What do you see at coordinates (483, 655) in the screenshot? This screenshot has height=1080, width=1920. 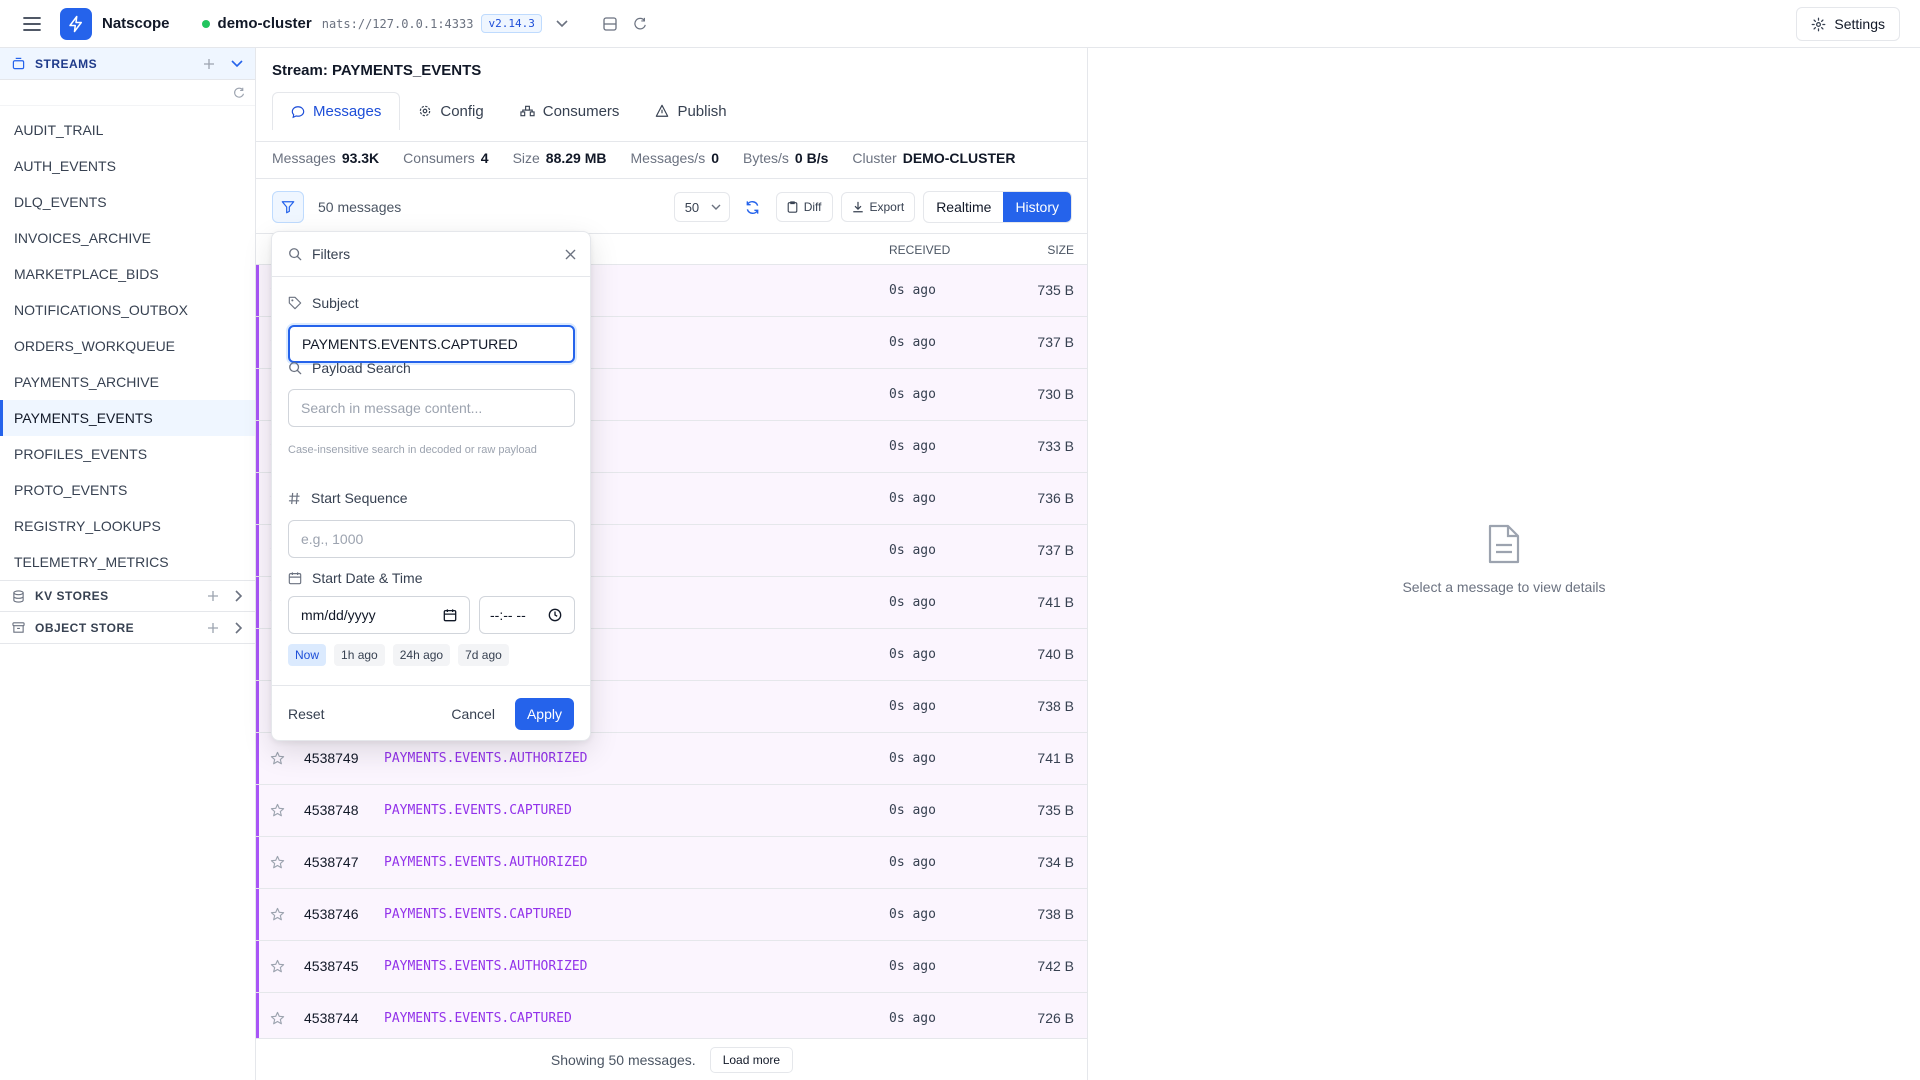 I see `quick-7d-button: 7d ago` at bounding box center [483, 655].